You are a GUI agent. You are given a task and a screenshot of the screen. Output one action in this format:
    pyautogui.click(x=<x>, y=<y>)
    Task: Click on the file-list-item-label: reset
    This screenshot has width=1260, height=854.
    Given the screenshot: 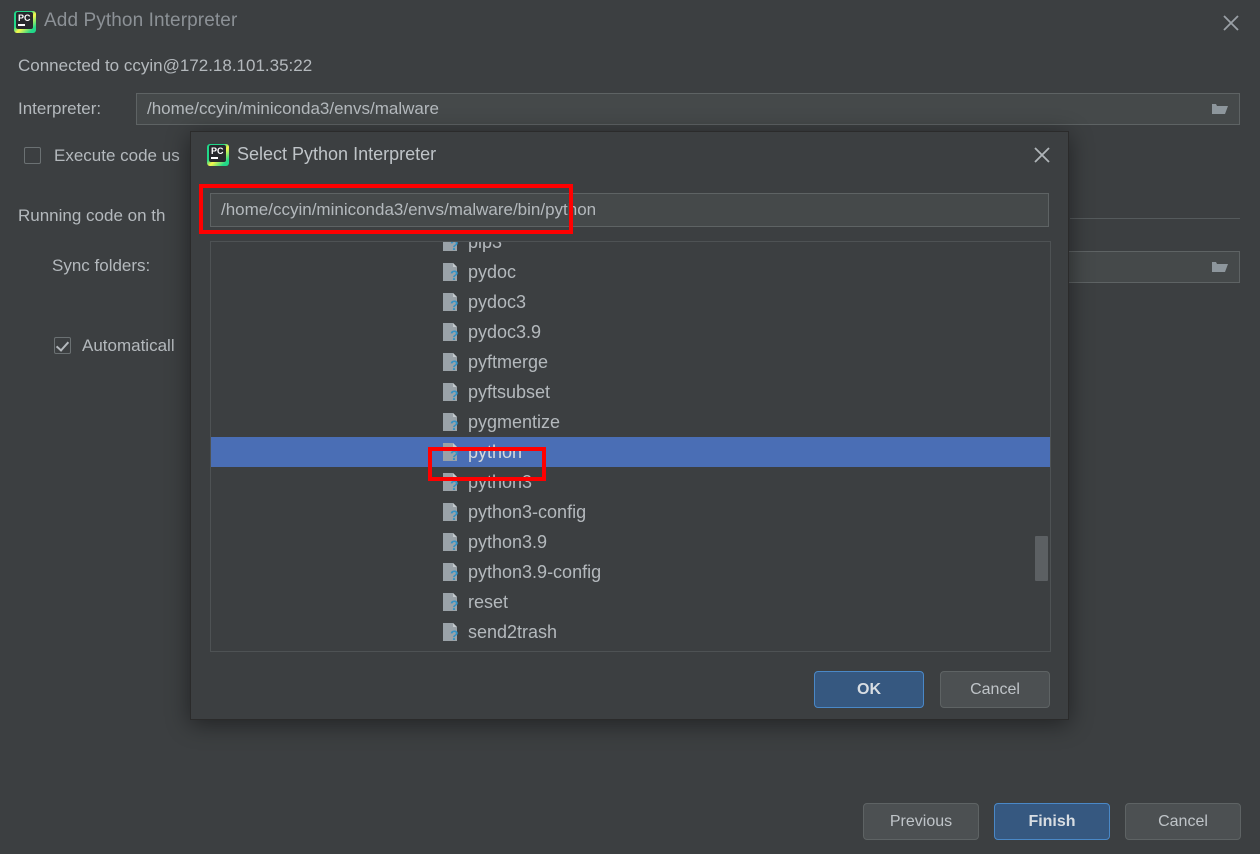 What is the action you would take?
    pyautogui.click(x=488, y=601)
    